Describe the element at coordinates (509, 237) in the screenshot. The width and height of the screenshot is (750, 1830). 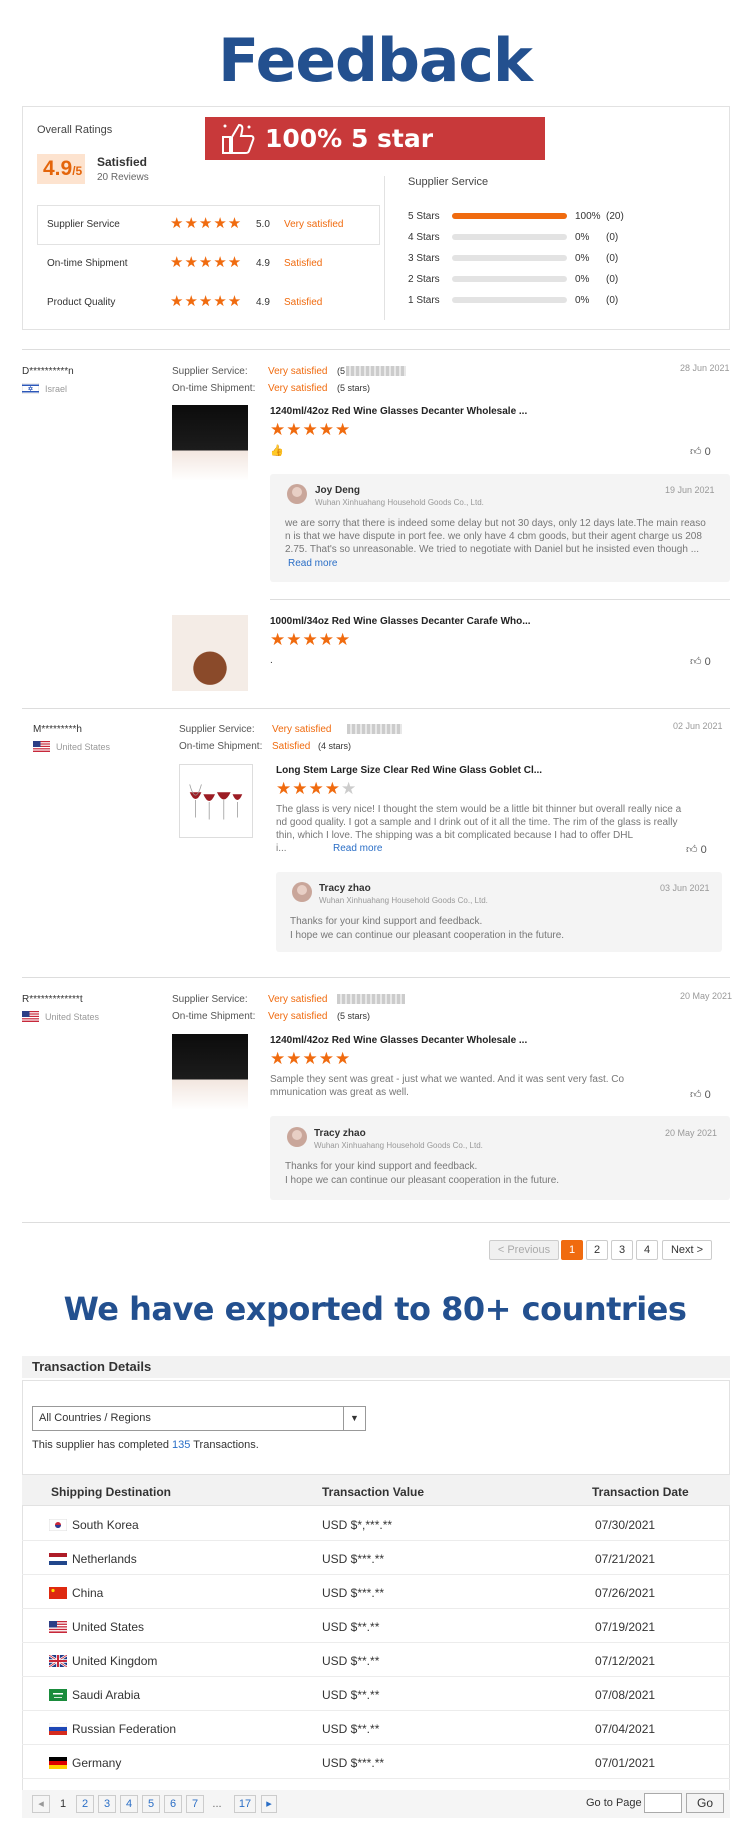
I see `dist-bar` at that location.